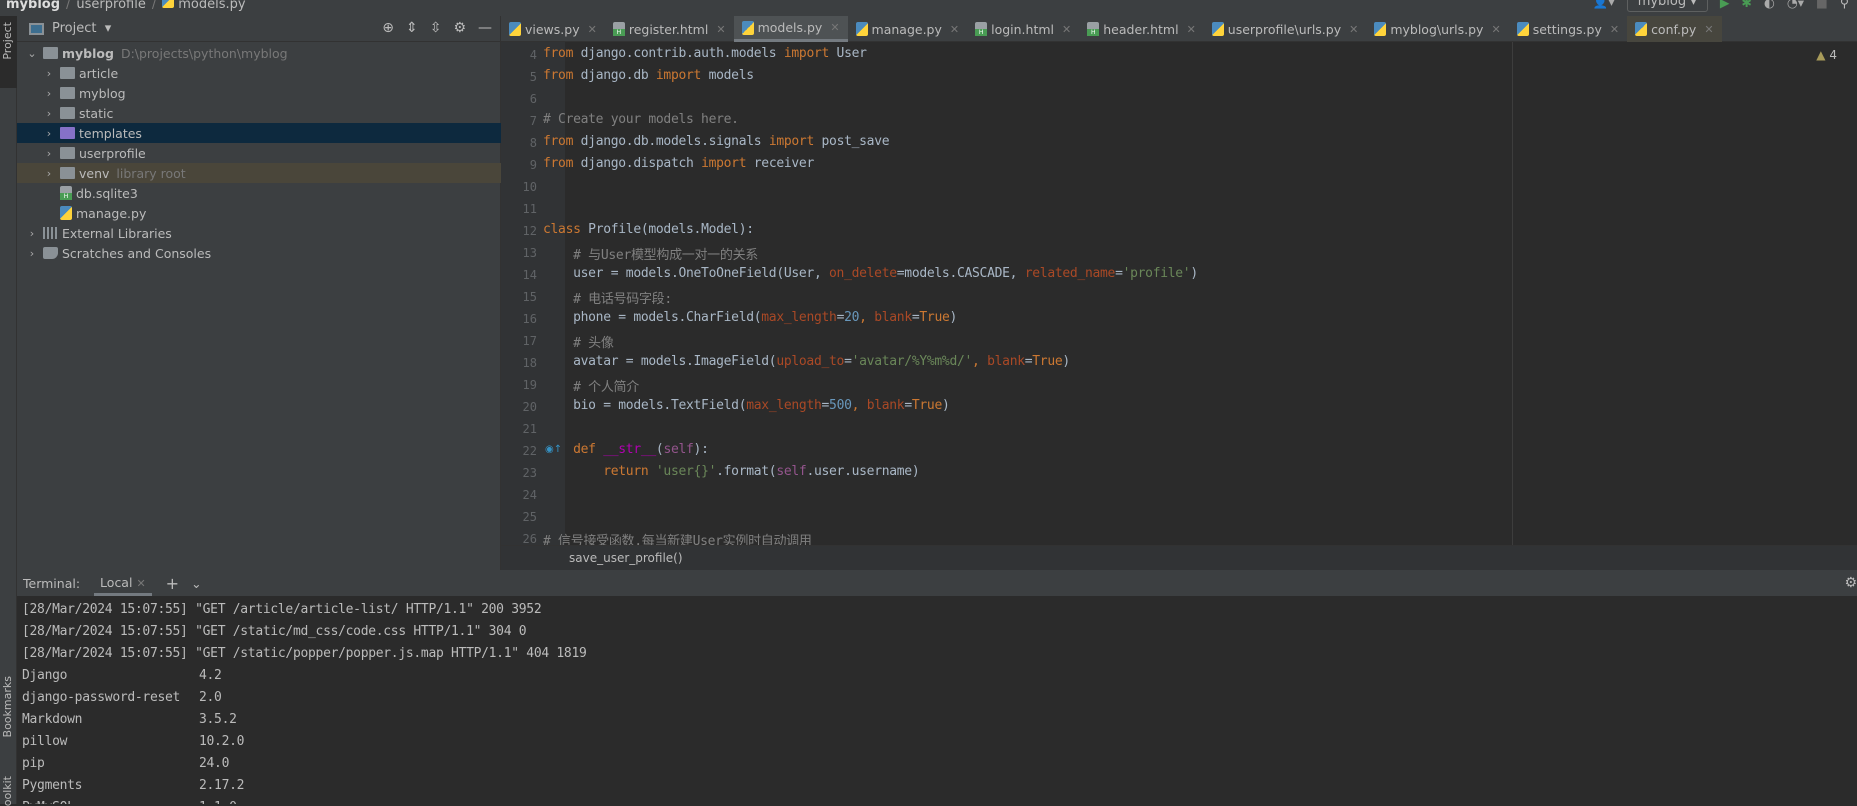  Describe the element at coordinates (259, 133) in the screenshot. I see `tree-item: › templates` at that location.